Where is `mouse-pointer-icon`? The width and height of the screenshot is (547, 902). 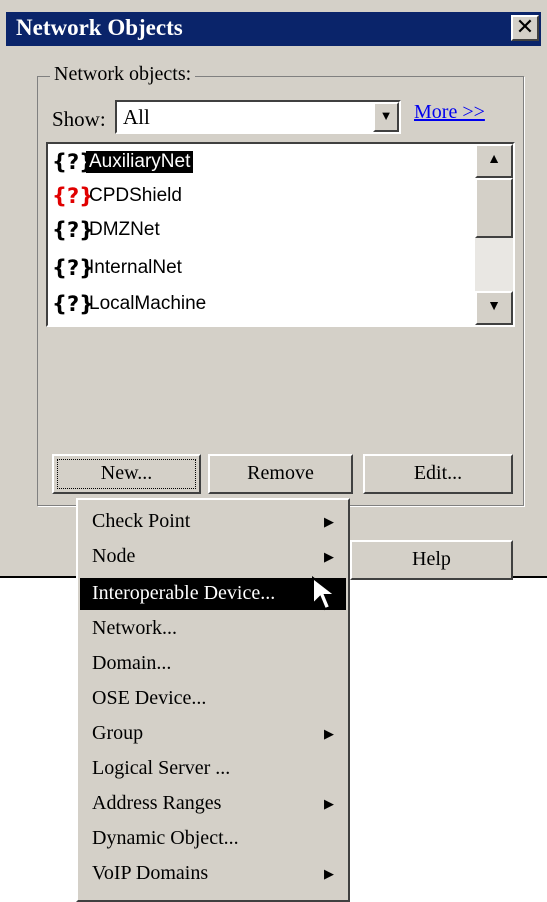
mouse-pointer-icon is located at coordinates (325, 593).